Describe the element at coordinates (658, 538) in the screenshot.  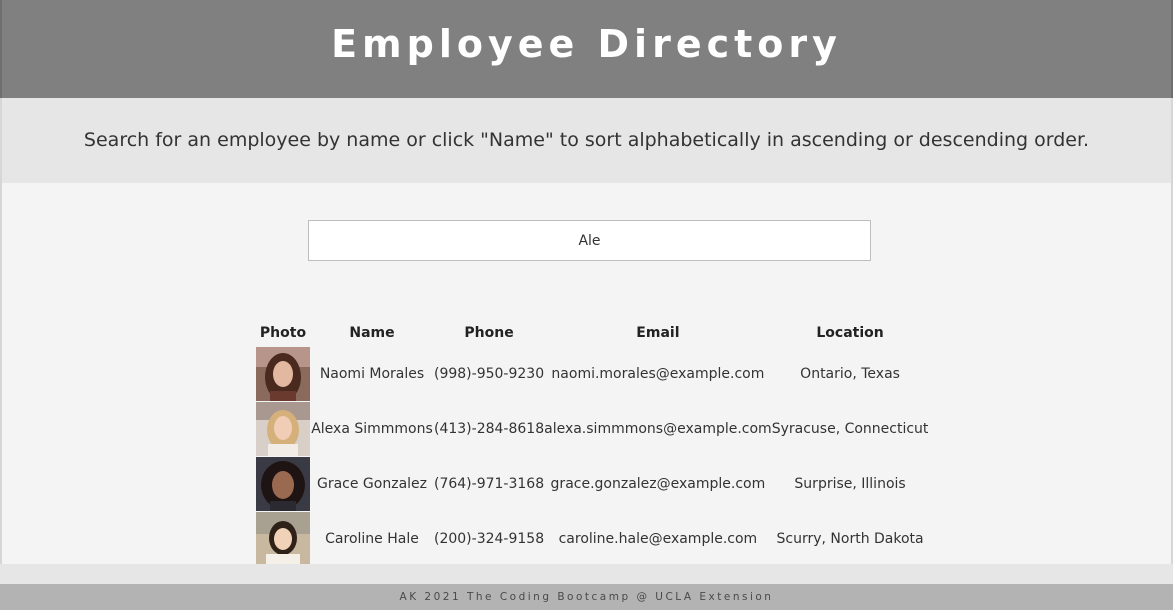
I see `employee-email: caroline.hale@example.com` at that location.